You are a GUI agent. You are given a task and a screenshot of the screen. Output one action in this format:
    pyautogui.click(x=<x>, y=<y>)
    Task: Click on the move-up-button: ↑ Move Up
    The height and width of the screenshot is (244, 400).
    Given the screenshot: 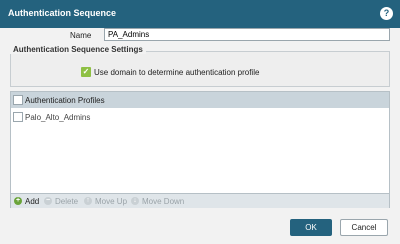 What is the action you would take?
    pyautogui.click(x=105, y=201)
    